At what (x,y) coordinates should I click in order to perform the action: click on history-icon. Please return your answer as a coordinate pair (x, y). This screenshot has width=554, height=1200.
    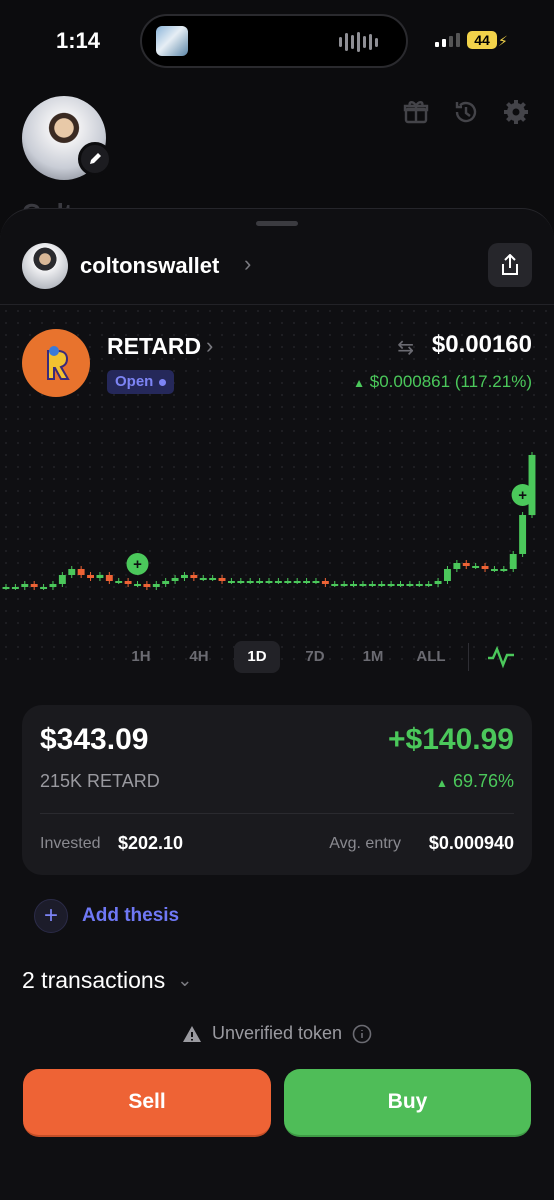
    Looking at the image, I should click on (466, 112).